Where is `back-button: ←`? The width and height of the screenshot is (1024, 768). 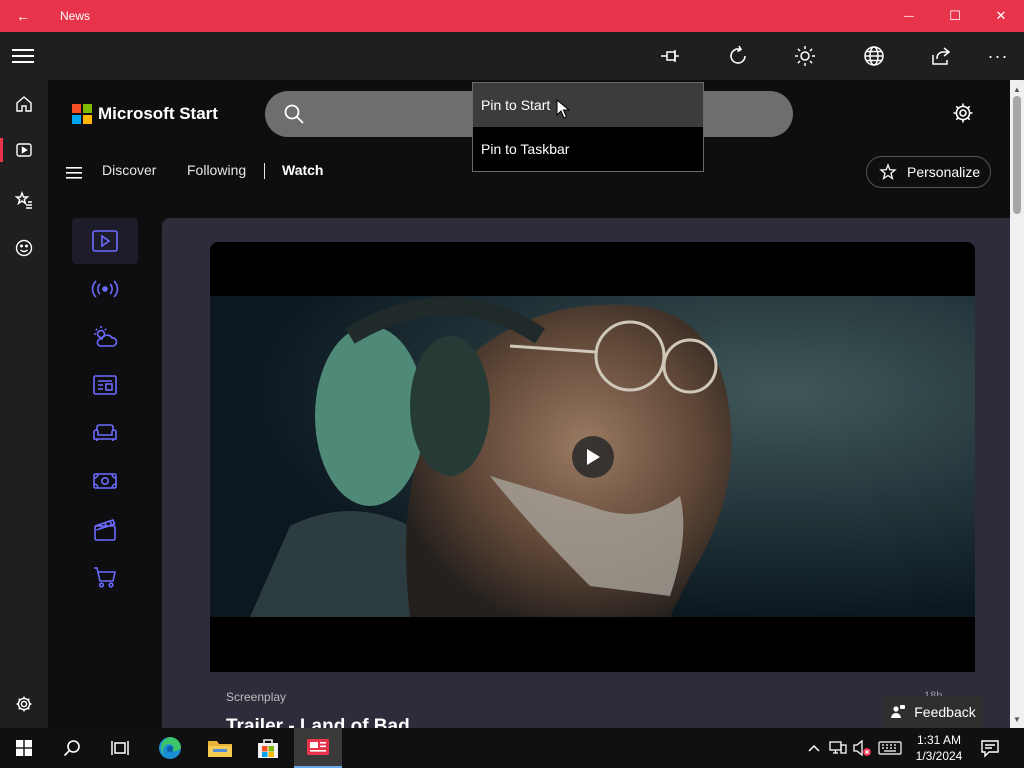 back-button: ← is located at coordinates (23, 16).